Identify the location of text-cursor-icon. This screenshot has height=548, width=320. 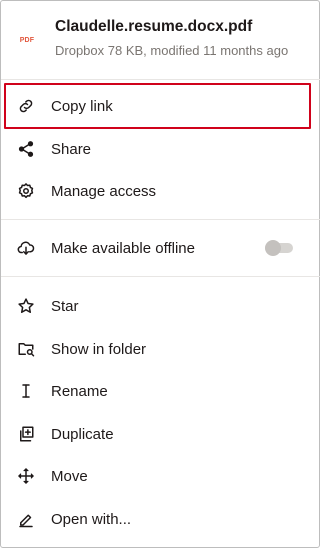
(26, 391).